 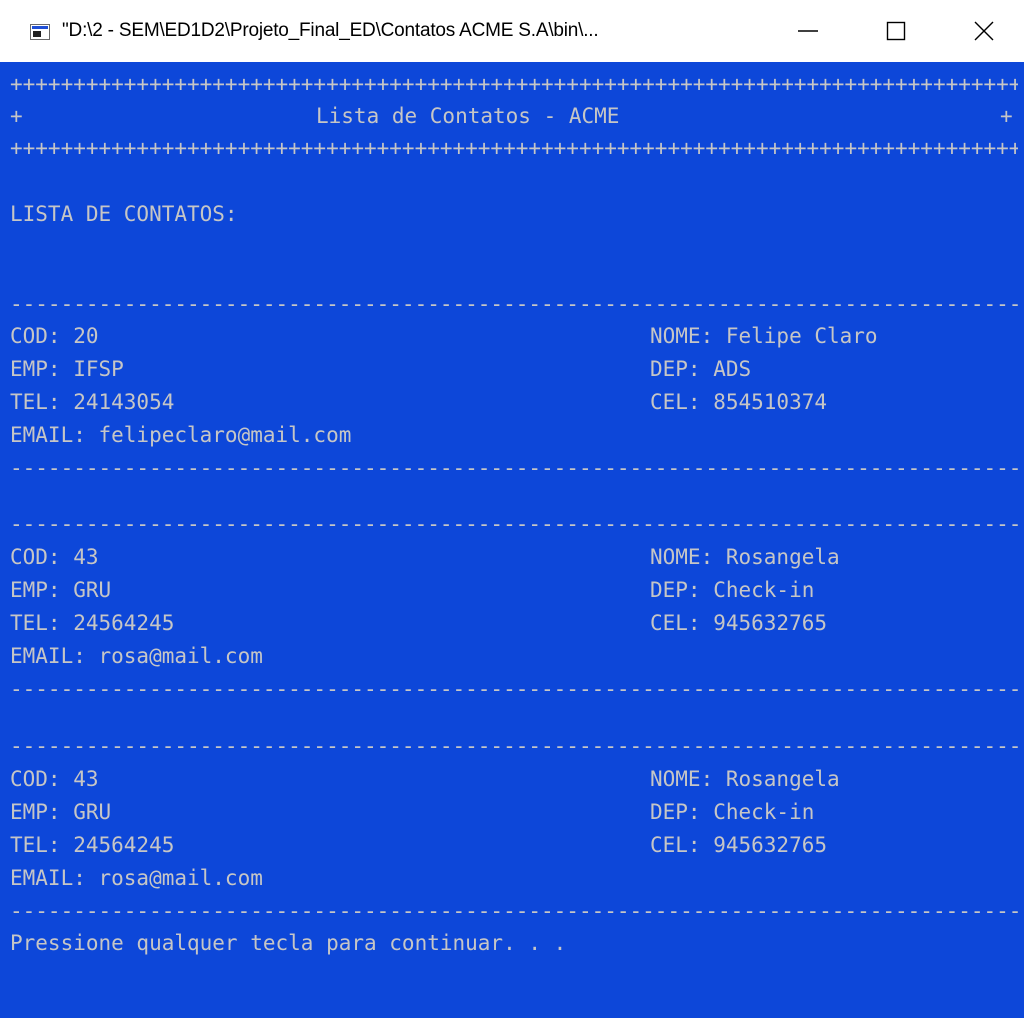 I want to click on minimize-icon, so click(x=808, y=31).